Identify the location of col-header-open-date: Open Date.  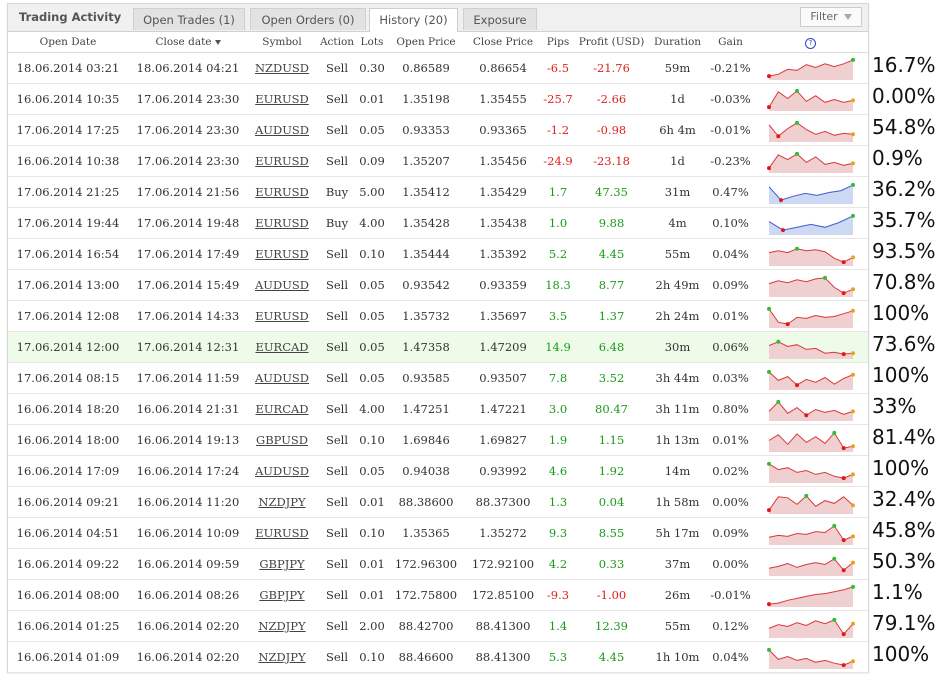
(68, 42).